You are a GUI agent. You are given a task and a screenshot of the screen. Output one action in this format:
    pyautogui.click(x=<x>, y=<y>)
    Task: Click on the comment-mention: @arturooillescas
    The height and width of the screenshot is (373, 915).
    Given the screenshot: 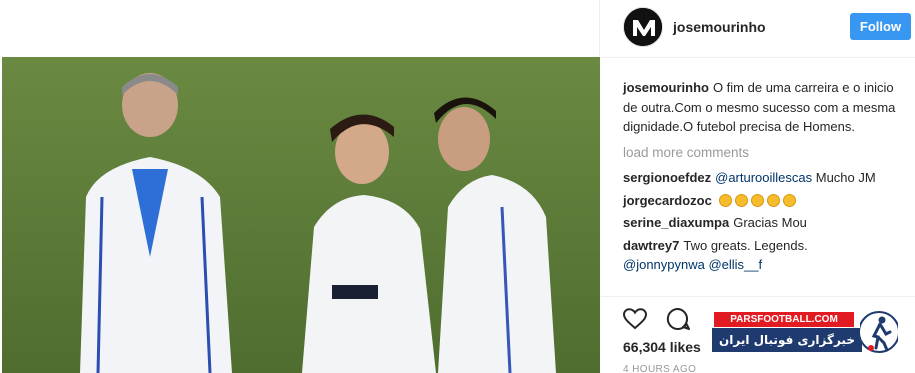 What is the action you would take?
    pyautogui.click(x=763, y=177)
    